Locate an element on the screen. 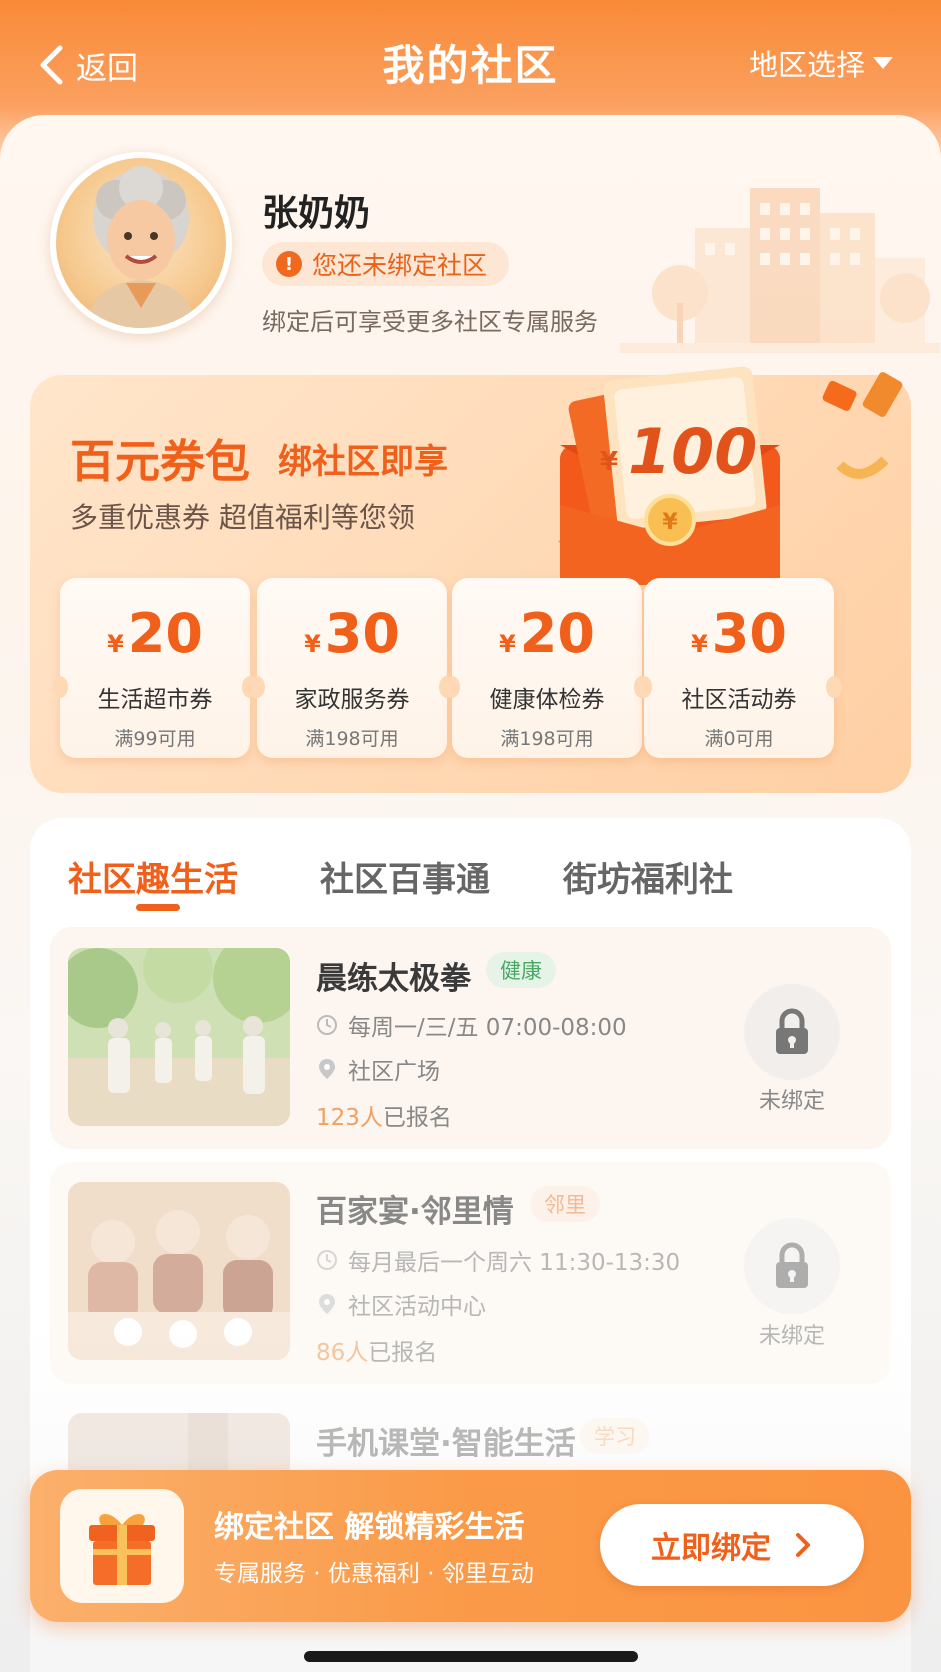 Image resolution: width=941 pixels, height=1672 pixels. coupon-condition: 满99可用 is located at coordinates (155, 739).